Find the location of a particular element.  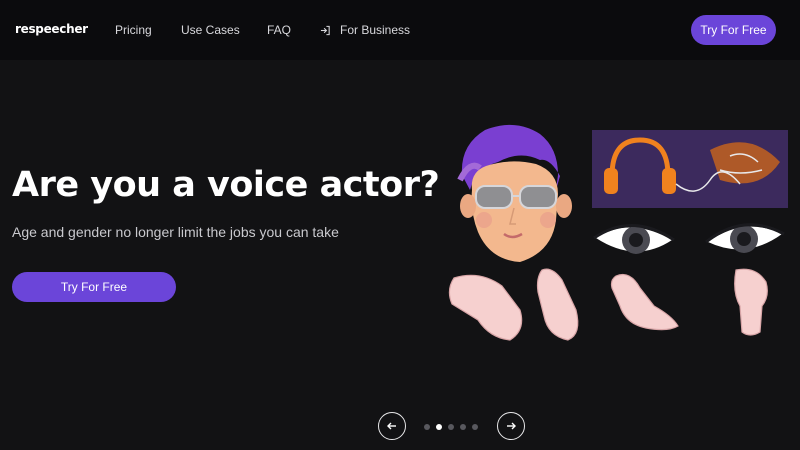

arrow-right-icon is located at coordinates (511, 426).